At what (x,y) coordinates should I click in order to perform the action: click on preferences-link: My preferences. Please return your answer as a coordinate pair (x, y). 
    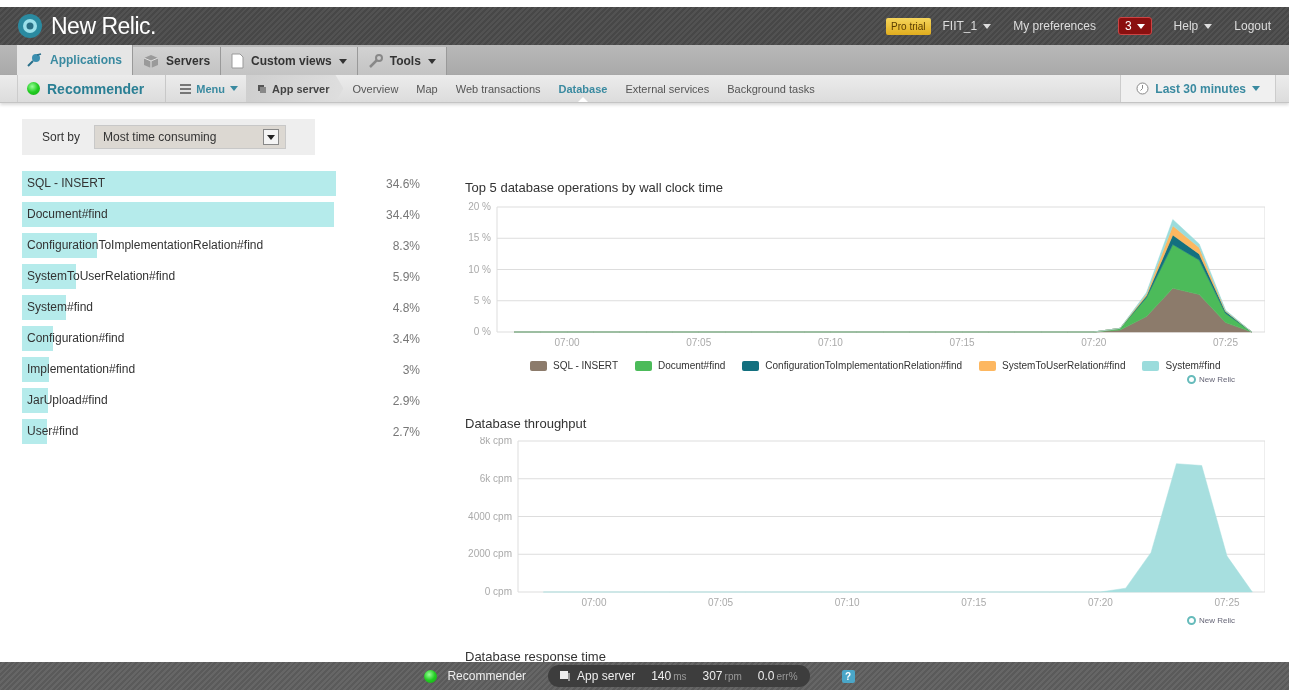
    Looking at the image, I should click on (1054, 26).